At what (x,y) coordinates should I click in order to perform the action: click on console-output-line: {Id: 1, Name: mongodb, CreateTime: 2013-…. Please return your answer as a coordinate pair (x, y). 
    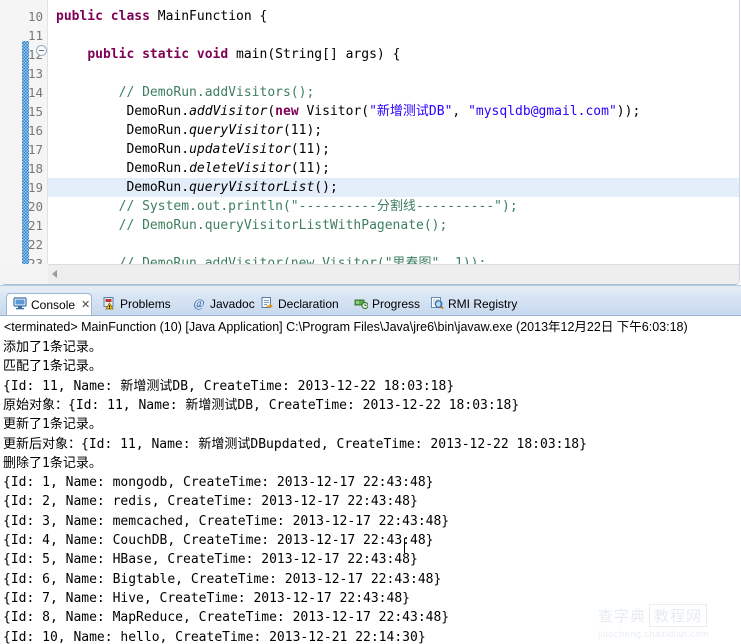
    Looking at the image, I should click on (218, 483).